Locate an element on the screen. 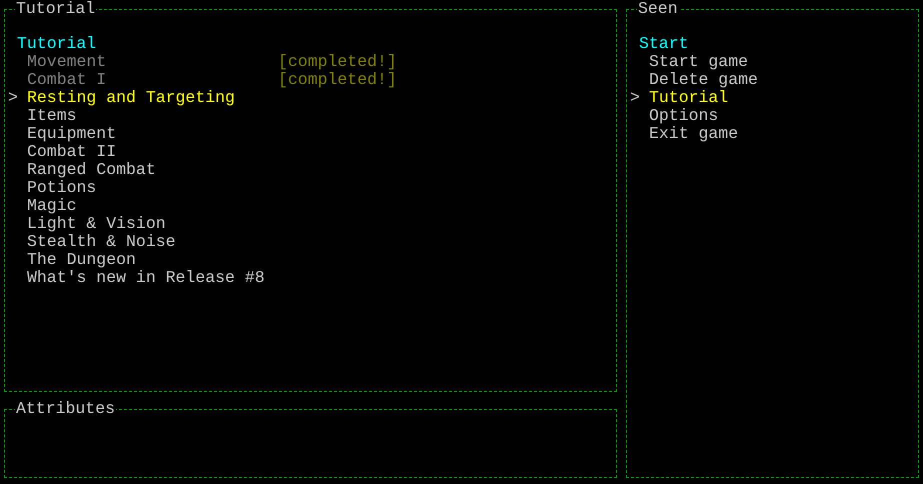  menu-item: Combat II is located at coordinates (152, 152).